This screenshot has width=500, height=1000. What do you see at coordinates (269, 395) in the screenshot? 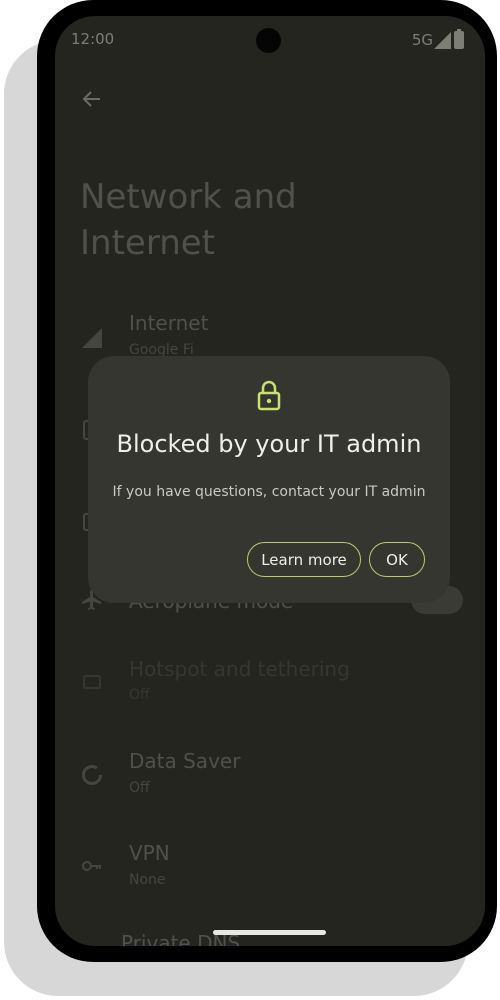
I see `lock-icon` at bounding box center [269, 395].